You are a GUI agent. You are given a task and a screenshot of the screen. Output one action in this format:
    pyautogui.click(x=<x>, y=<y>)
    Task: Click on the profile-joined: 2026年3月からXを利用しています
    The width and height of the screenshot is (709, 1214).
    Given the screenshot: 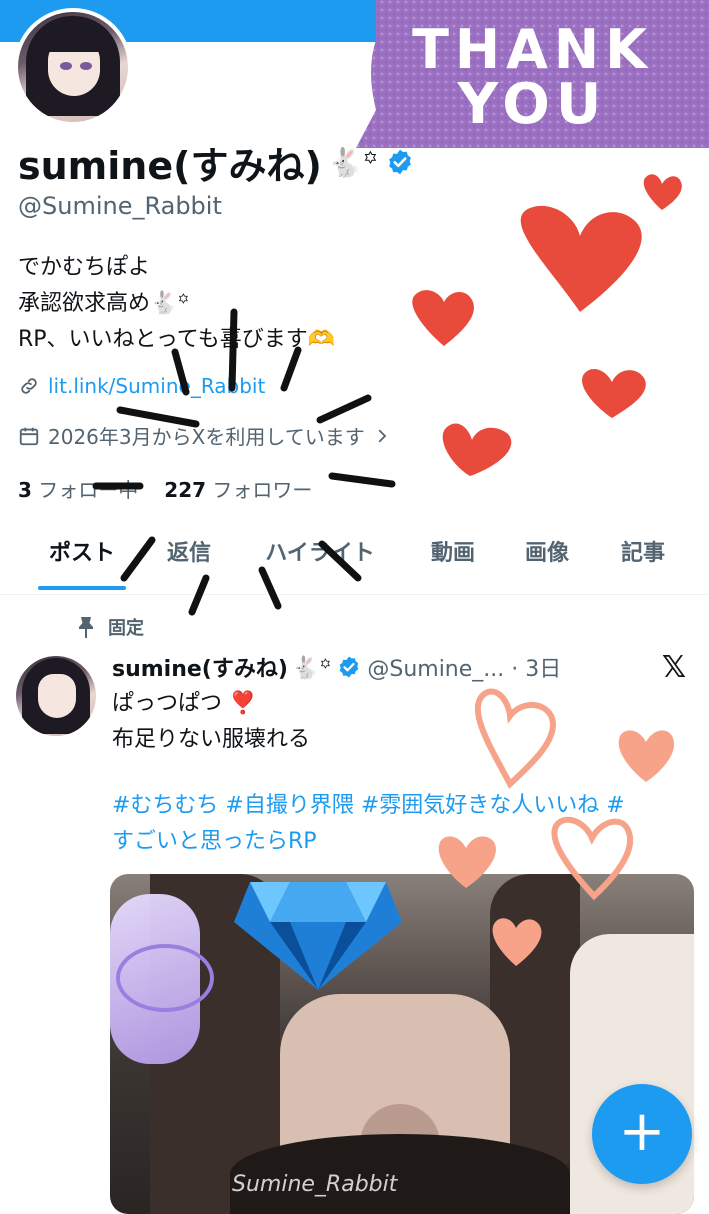 What is the action you would take?
    pyautogui.click(x=204, y=435)
    